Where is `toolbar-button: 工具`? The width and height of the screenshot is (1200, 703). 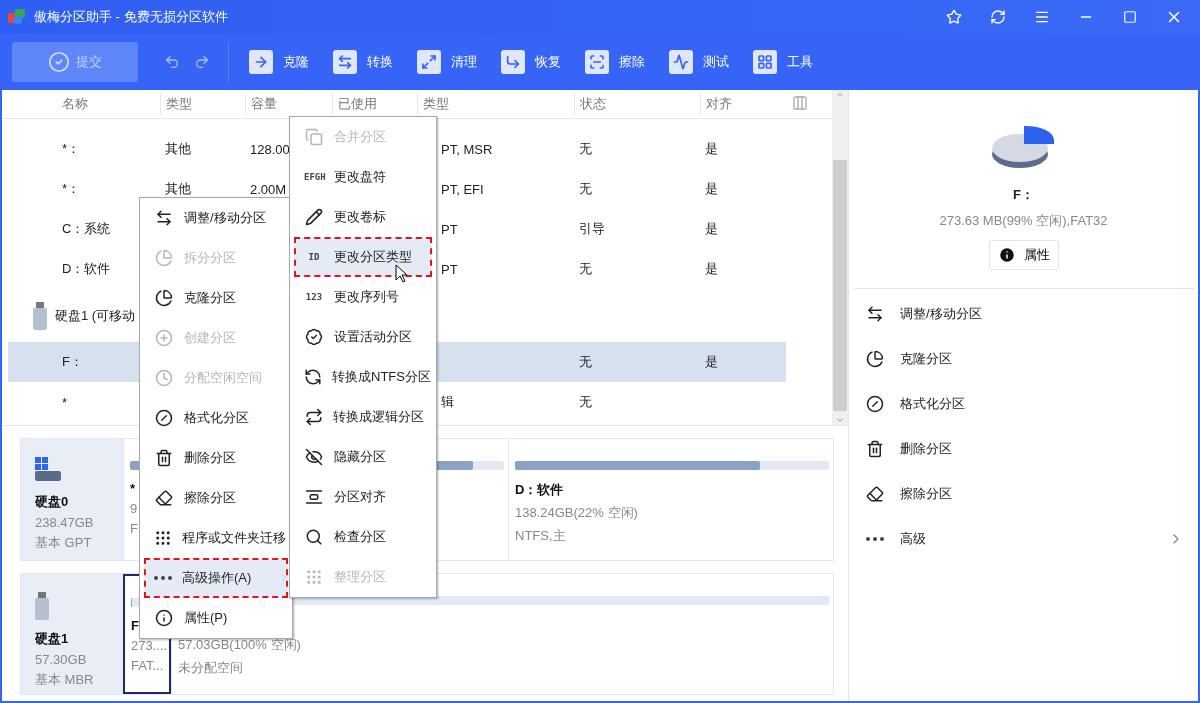 toolbar-button: 工具 is located at coordinates (786, 62).